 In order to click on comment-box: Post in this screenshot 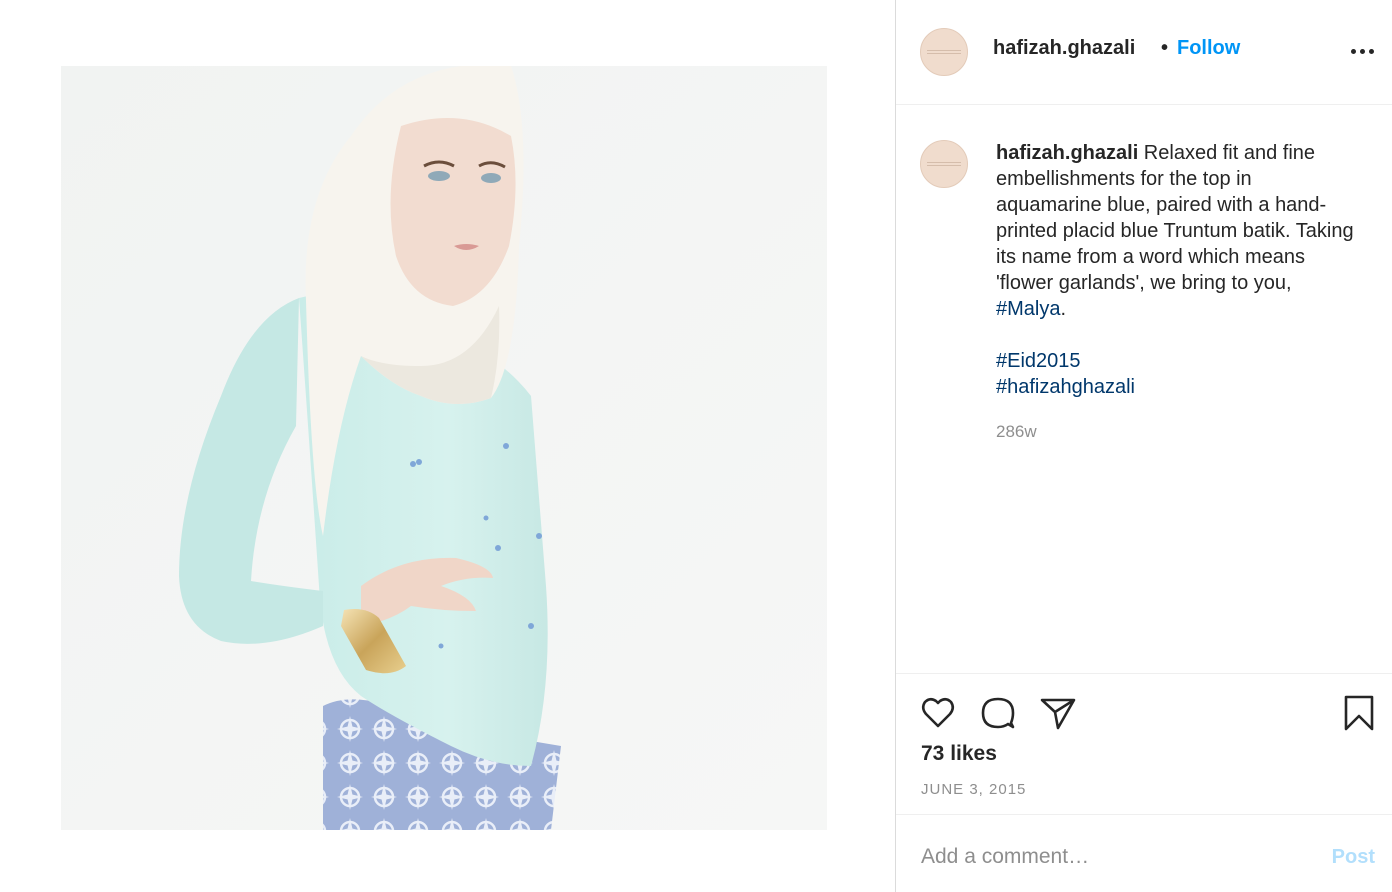, I will do `click(1144, 854)`.